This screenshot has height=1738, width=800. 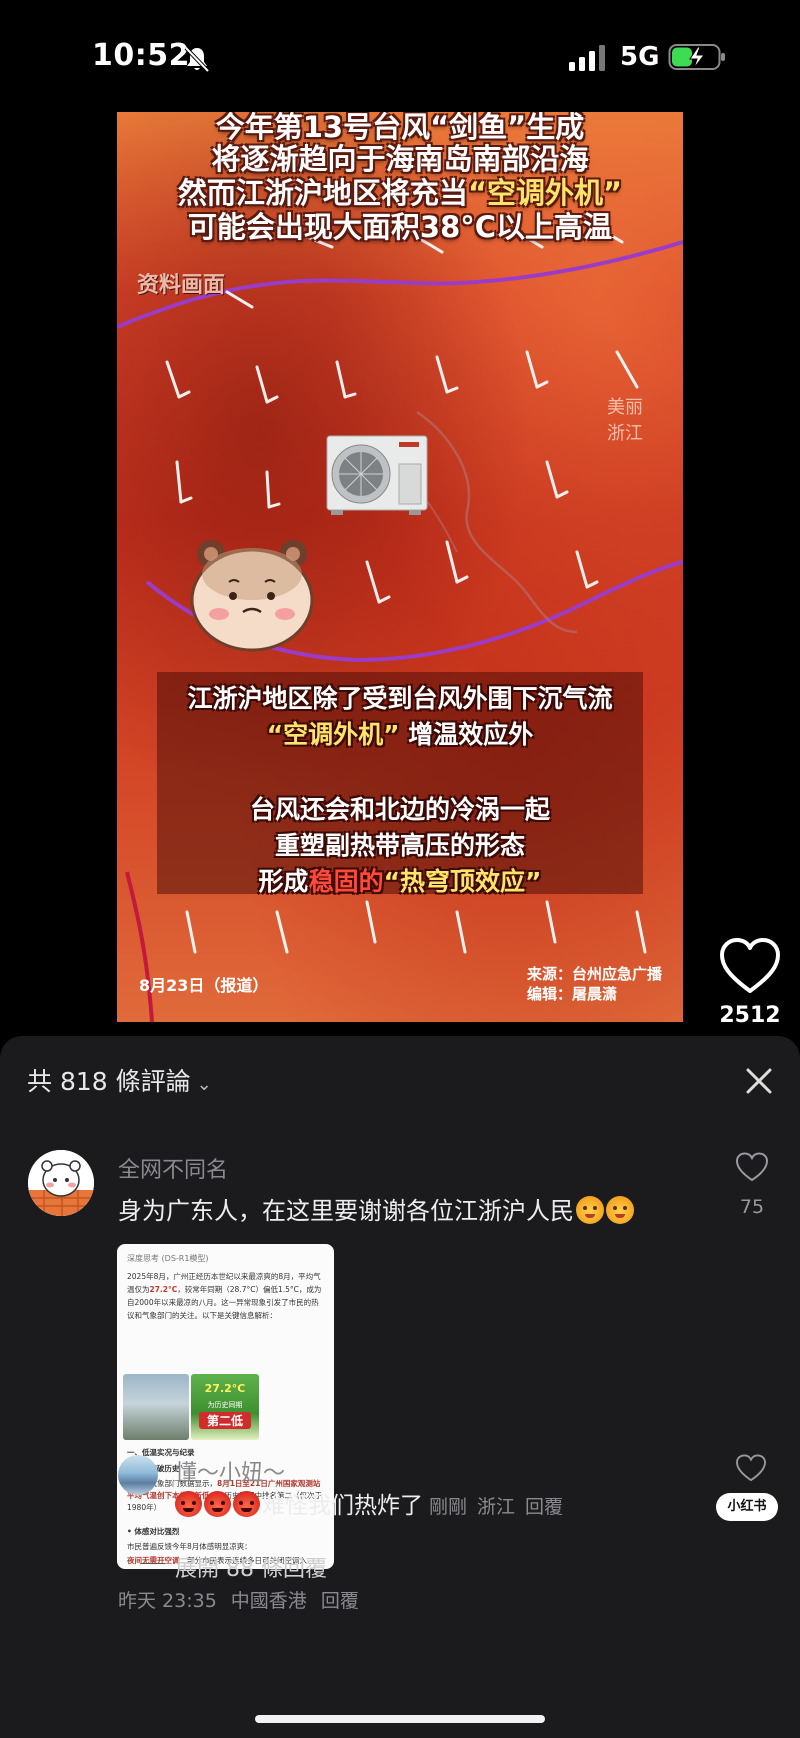 What do you see at coordinates (544, 1507) in the screenshot?
I see `reply-reply-button: 回覆` at bounding box center [544, 1507].